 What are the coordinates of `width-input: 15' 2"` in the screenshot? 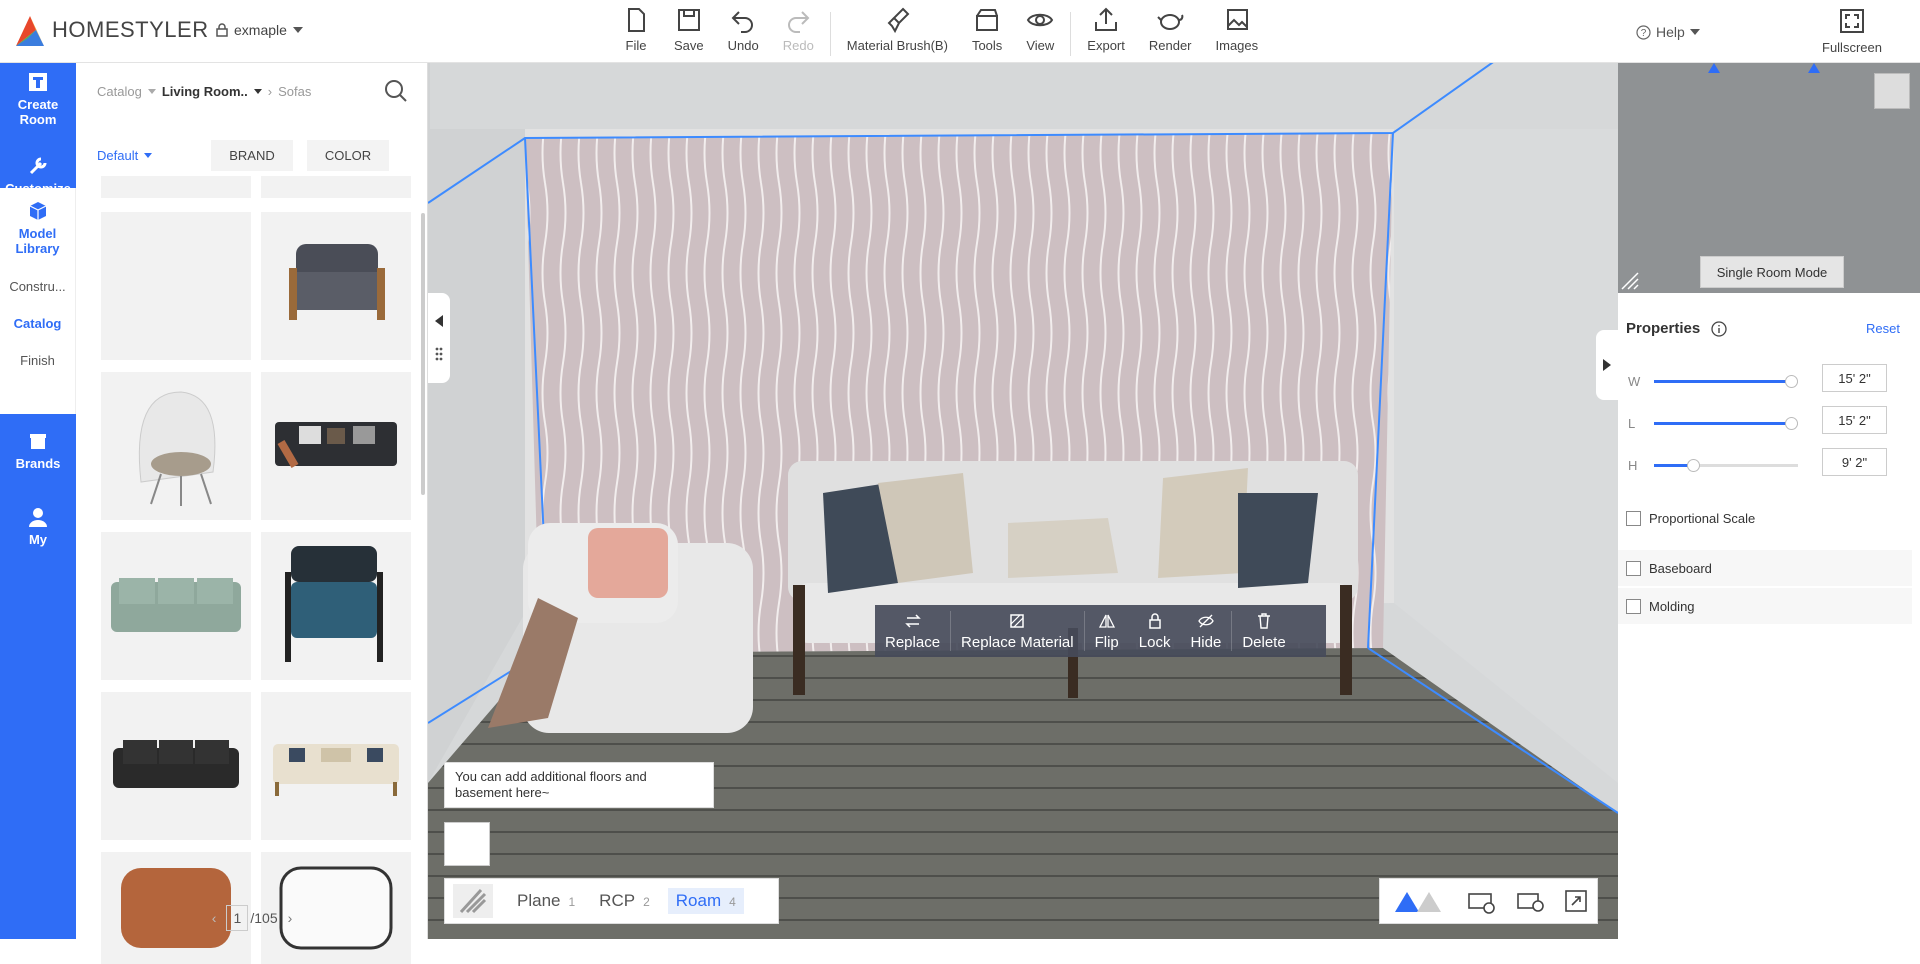 It's located at (1854, 378).